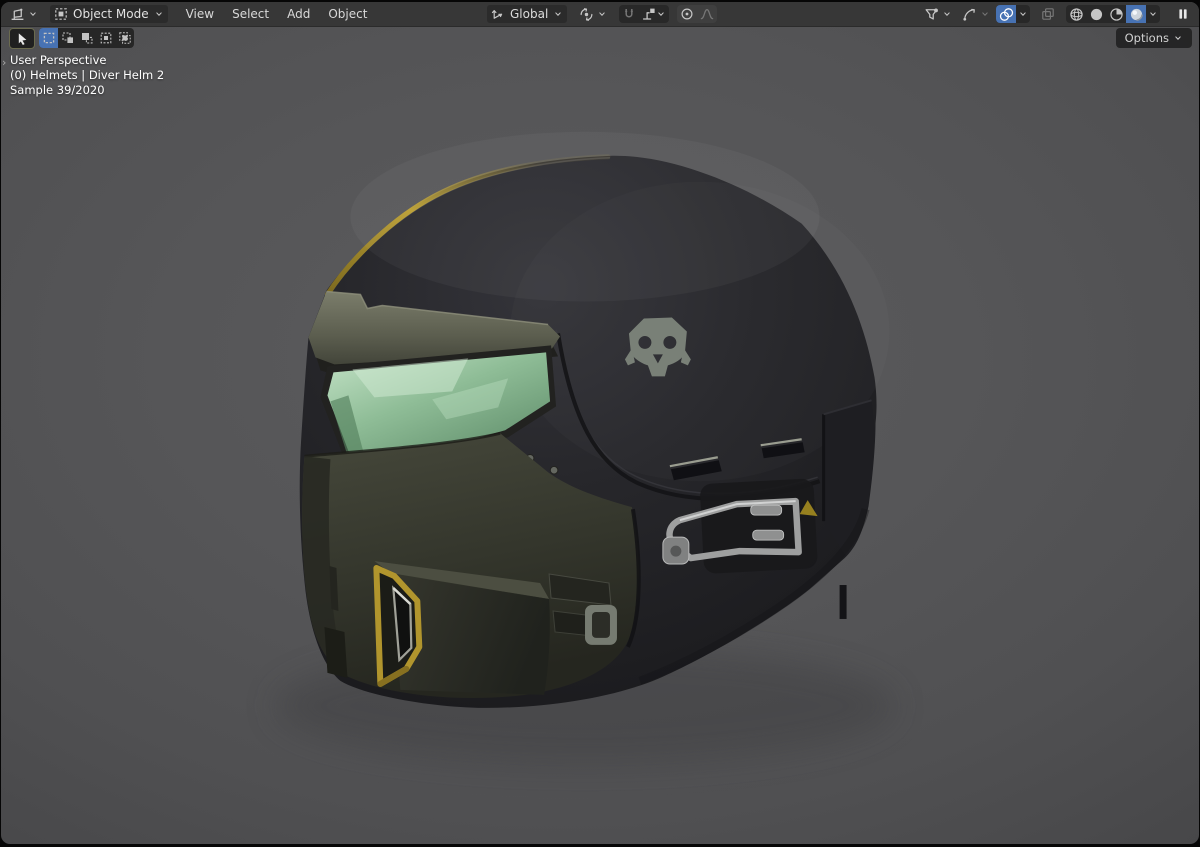 Image resolution: width=1200 pixels, height=847 pixels. I want to click on pause-icon, so click(1183, 14).